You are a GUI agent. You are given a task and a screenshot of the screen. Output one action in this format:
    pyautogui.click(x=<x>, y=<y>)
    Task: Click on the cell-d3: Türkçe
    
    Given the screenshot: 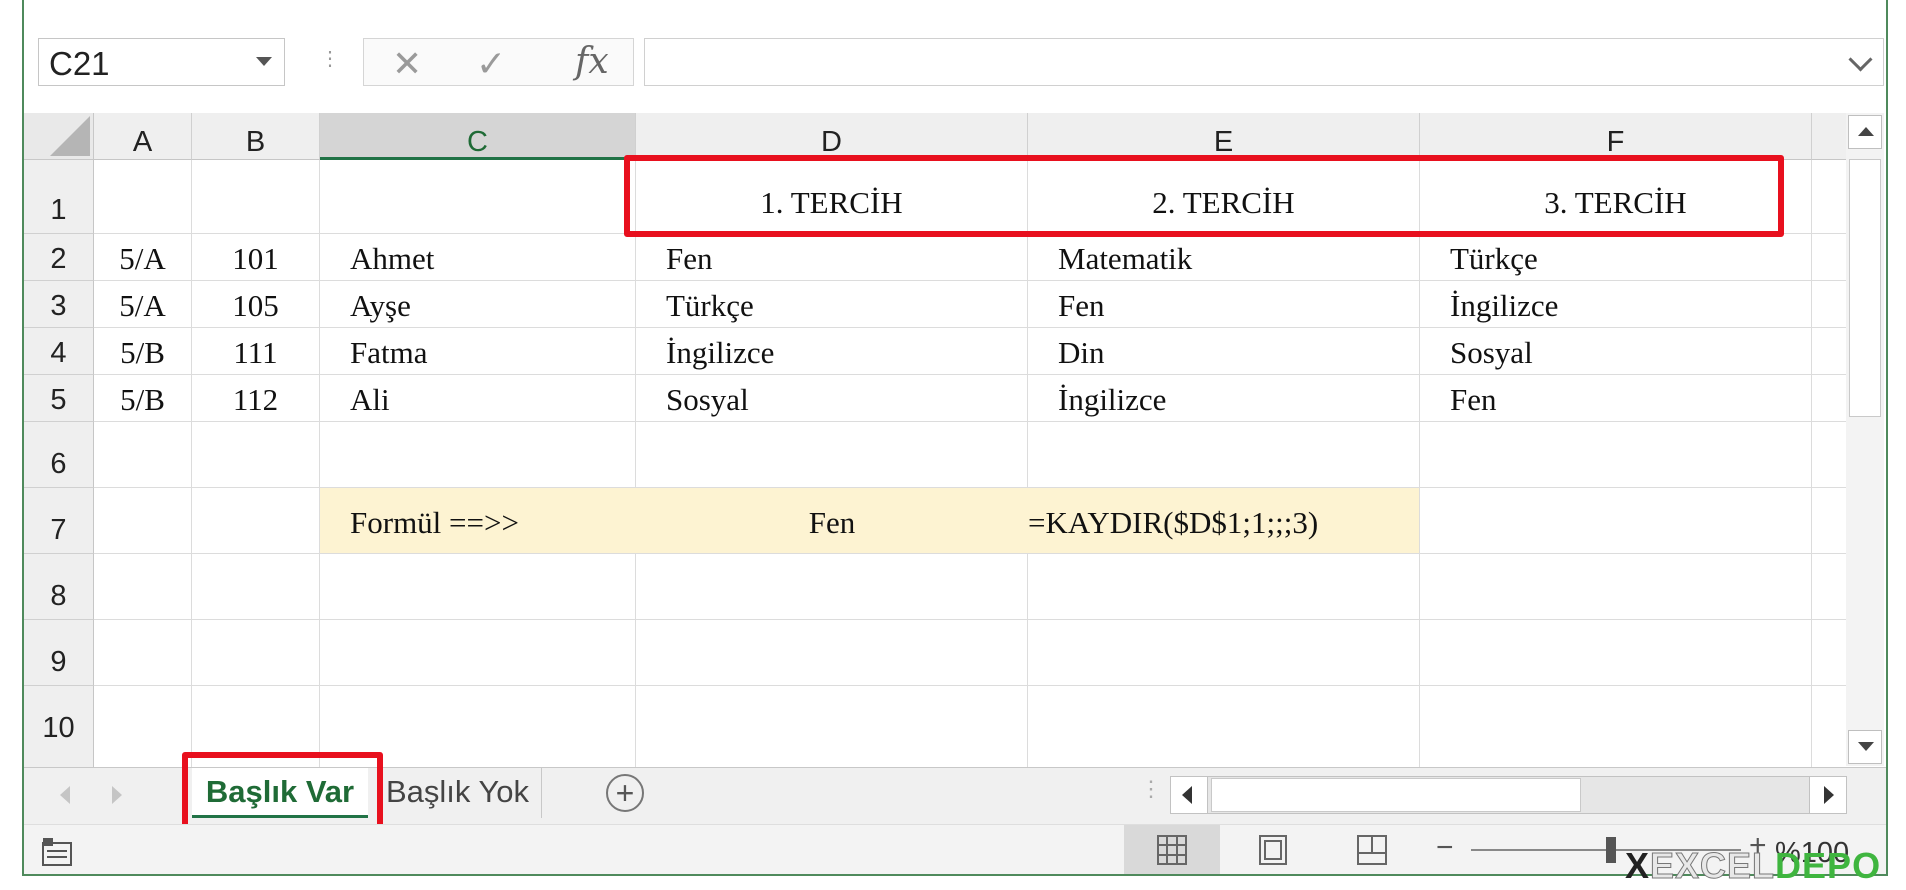 What is the action you would take?
    pyautogui.click(x=832, y=304)
    